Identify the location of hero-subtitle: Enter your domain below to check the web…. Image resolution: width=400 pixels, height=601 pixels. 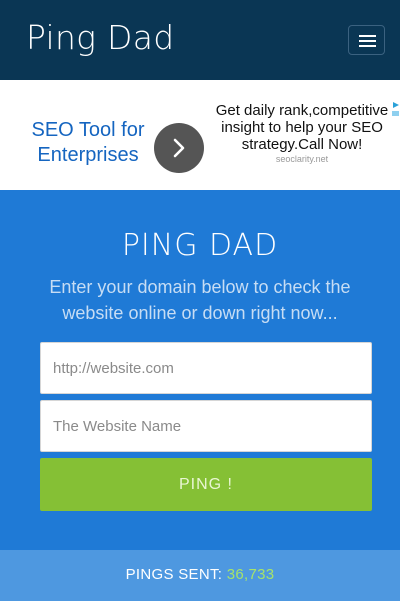
(200, 300).